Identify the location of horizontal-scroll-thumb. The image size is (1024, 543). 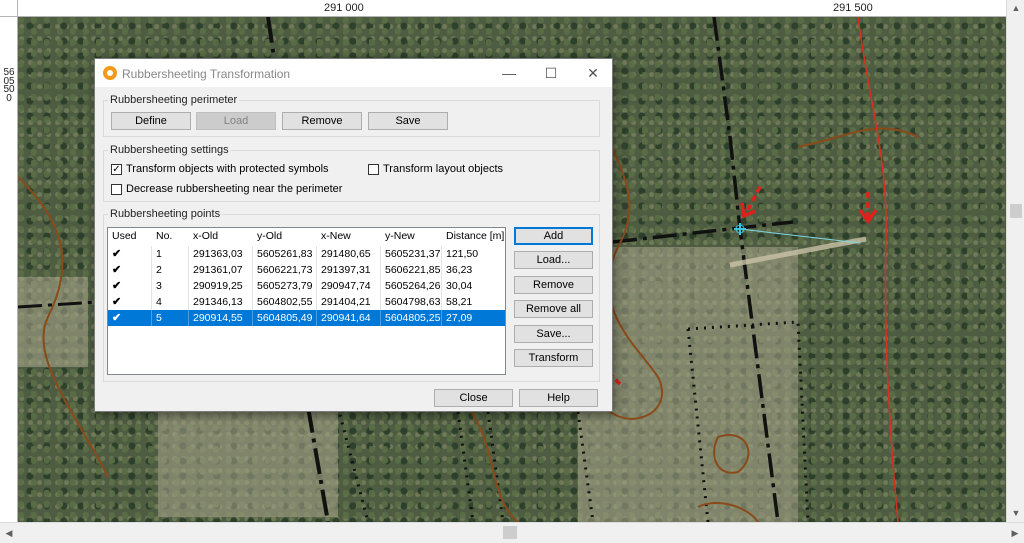
(510, 532).